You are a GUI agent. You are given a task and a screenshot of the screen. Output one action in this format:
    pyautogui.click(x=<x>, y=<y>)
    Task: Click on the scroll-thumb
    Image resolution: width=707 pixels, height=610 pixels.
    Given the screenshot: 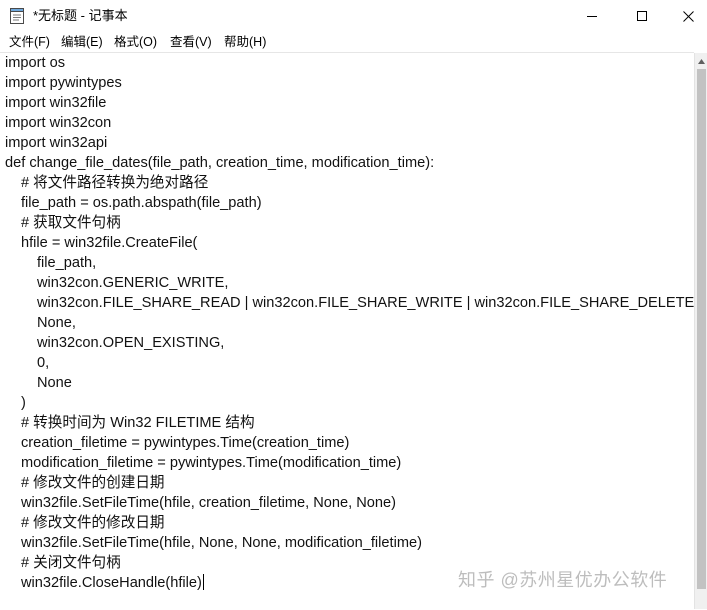 What is the action you would take?
    pyautogui.click(x=701, y=329)
    